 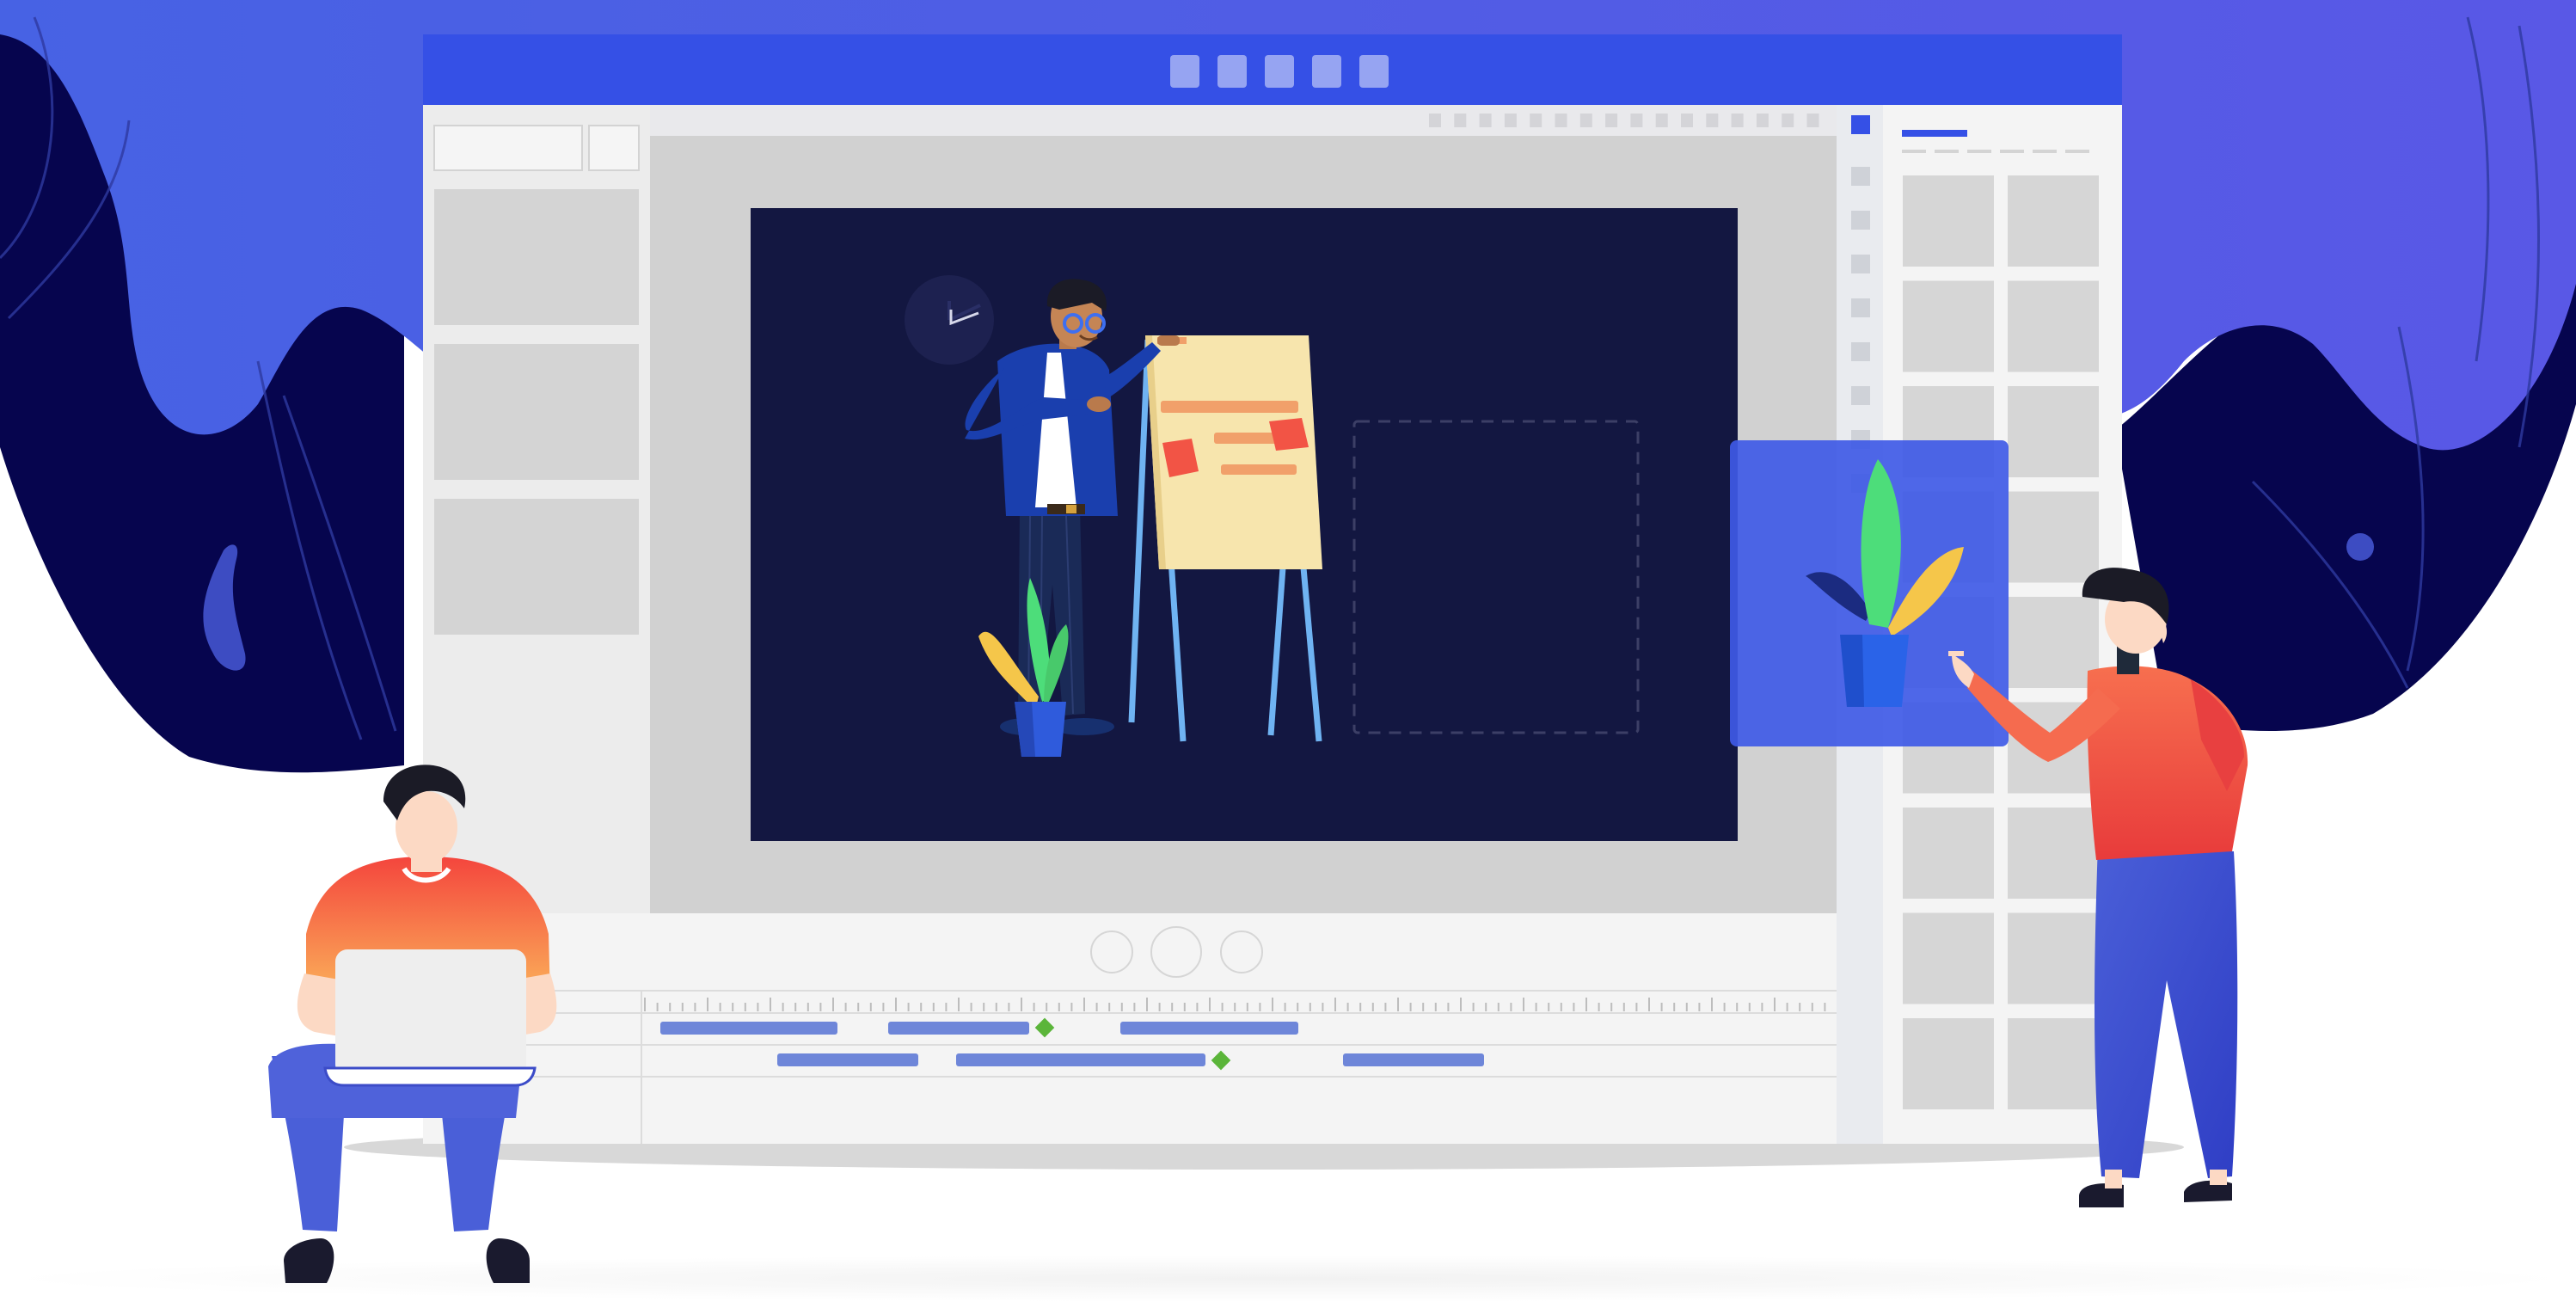 What do you see at coordinates (614, 148) in the screenshot?
I see `slides-search-button` at bounding box center [614, 148].